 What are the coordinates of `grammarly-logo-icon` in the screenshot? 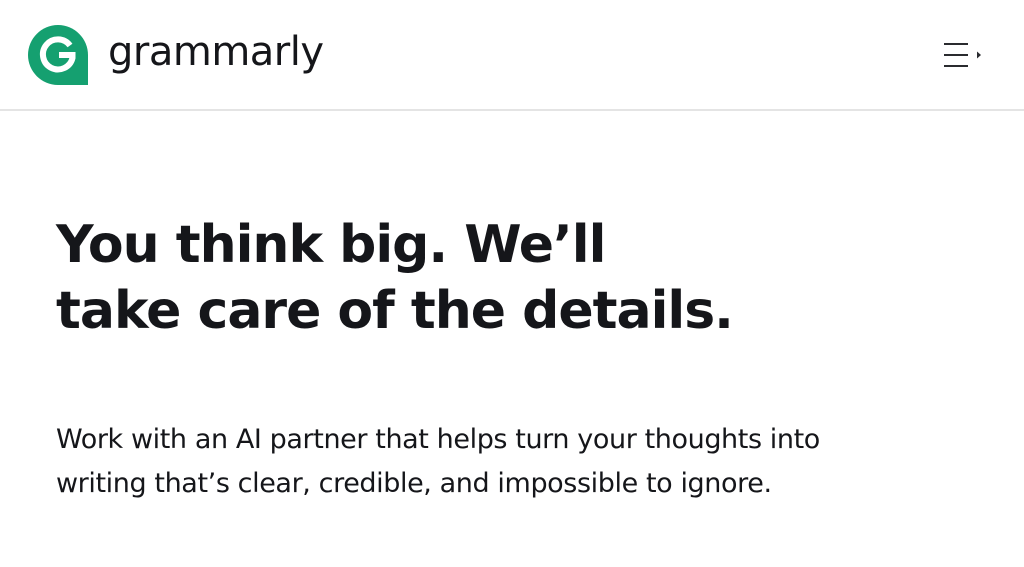 It's located at (58, 55).